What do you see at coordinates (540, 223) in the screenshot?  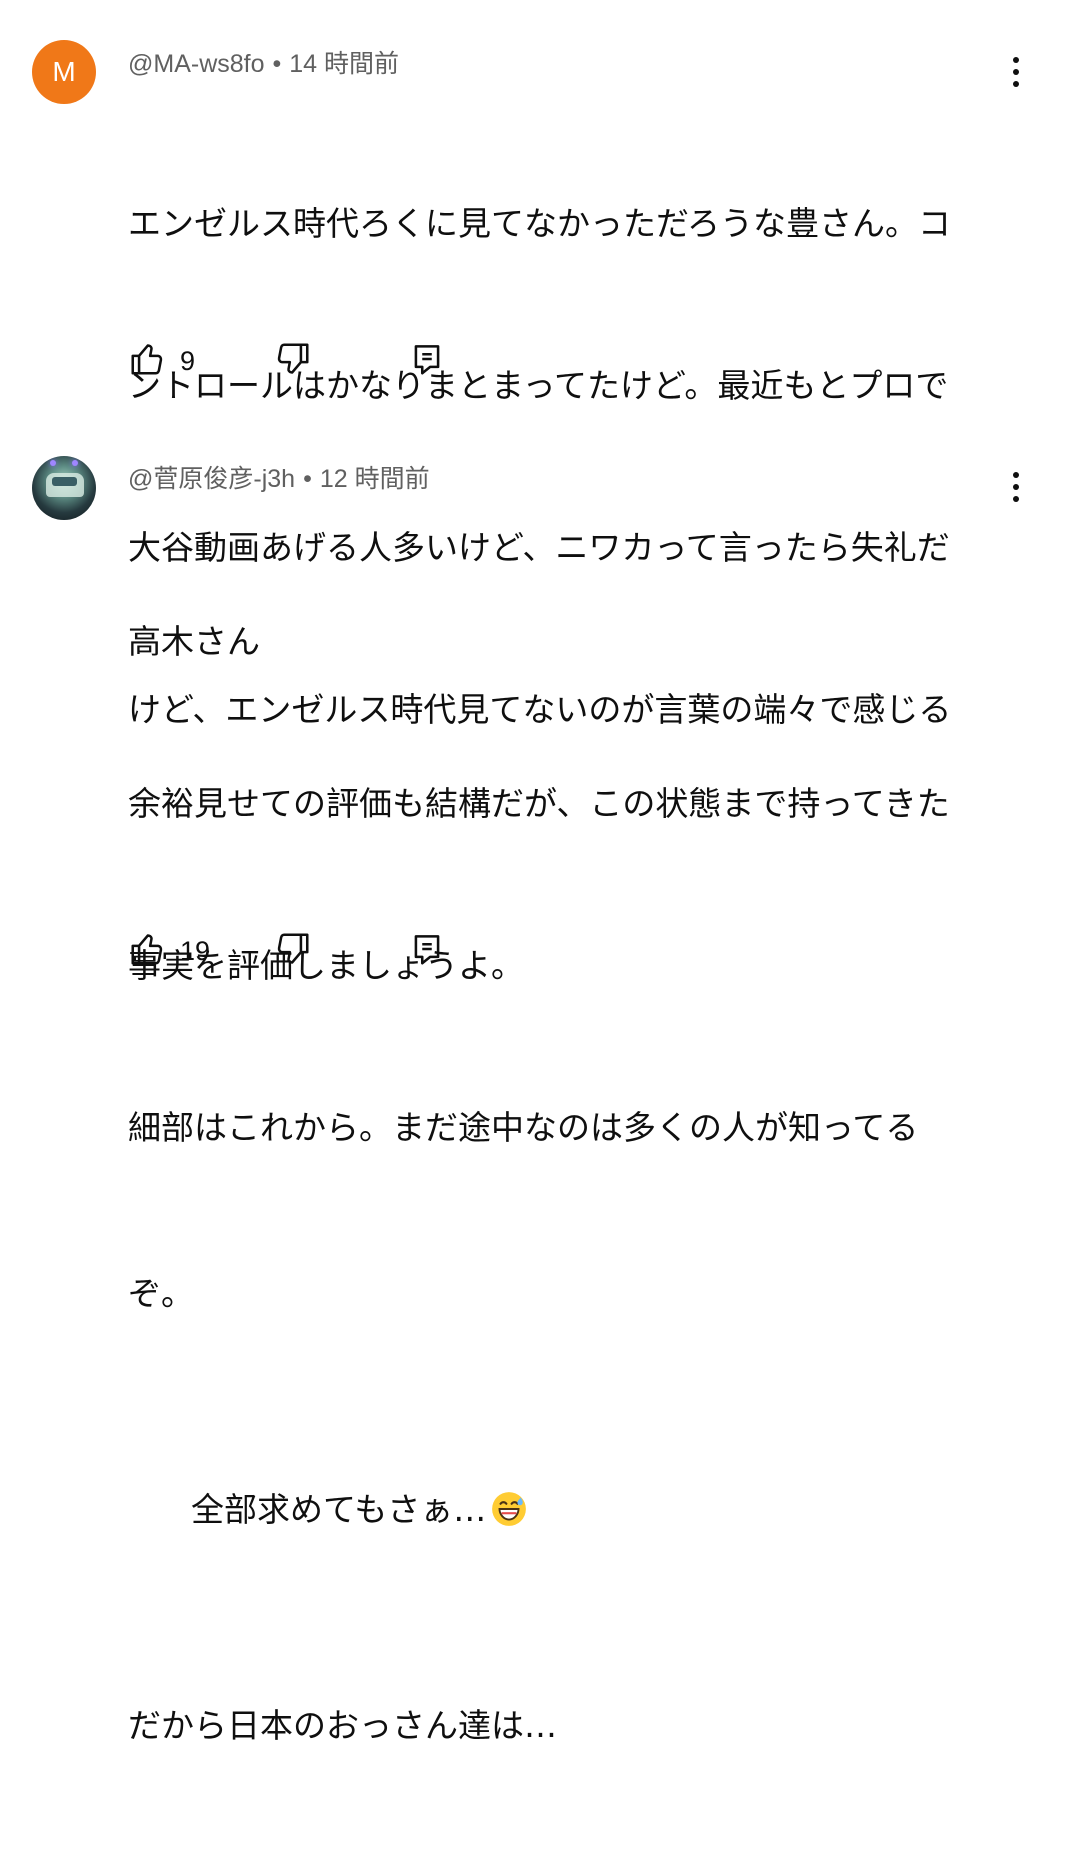 I see `comment-line: エンゼルス時代ろくに見てなかっただろうな豊さん。コ` at bounding box center [540, 223].